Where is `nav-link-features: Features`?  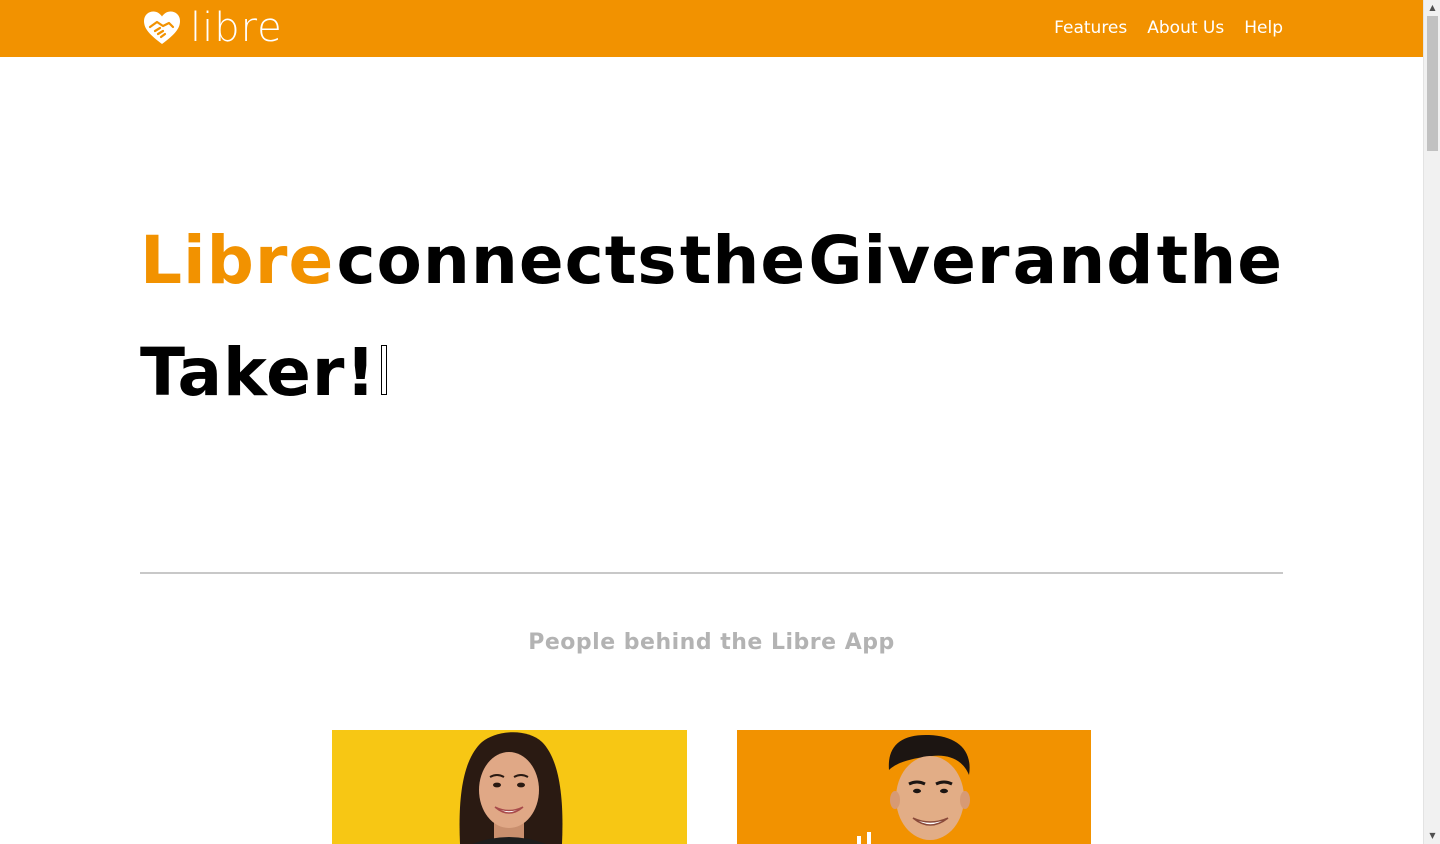 nav-link-features: Features is located at coordinates (1090, 28).